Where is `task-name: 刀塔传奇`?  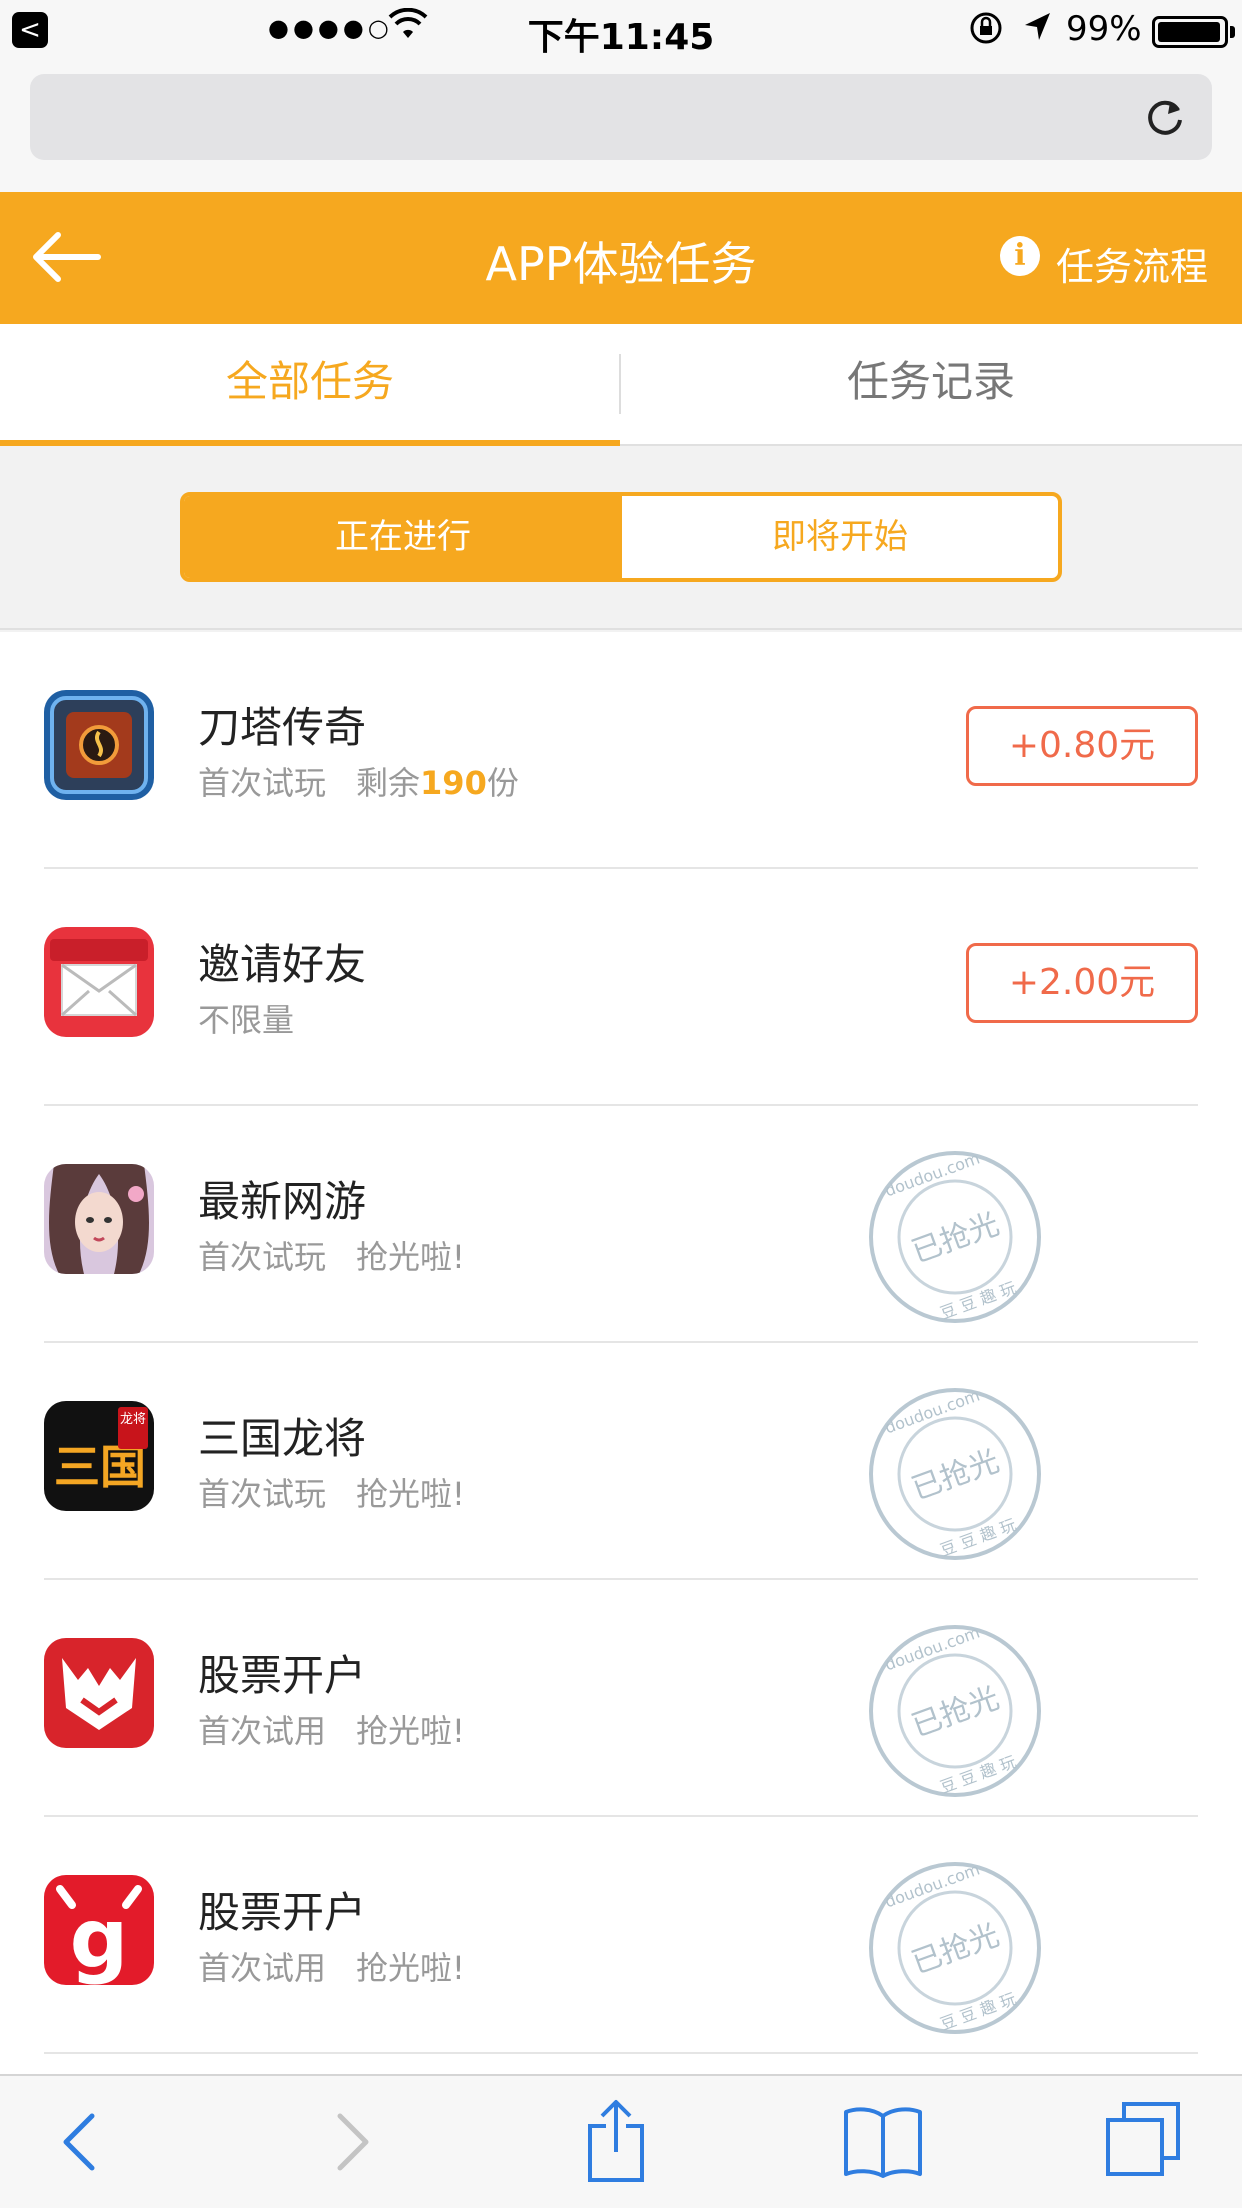
task-name: 刀塔传奇 is located at coordinates (282, 727).